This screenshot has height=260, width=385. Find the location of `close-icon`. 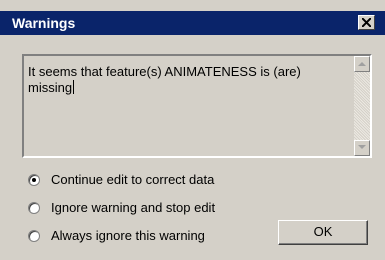

close-icon is located at coordinates (366, 22).